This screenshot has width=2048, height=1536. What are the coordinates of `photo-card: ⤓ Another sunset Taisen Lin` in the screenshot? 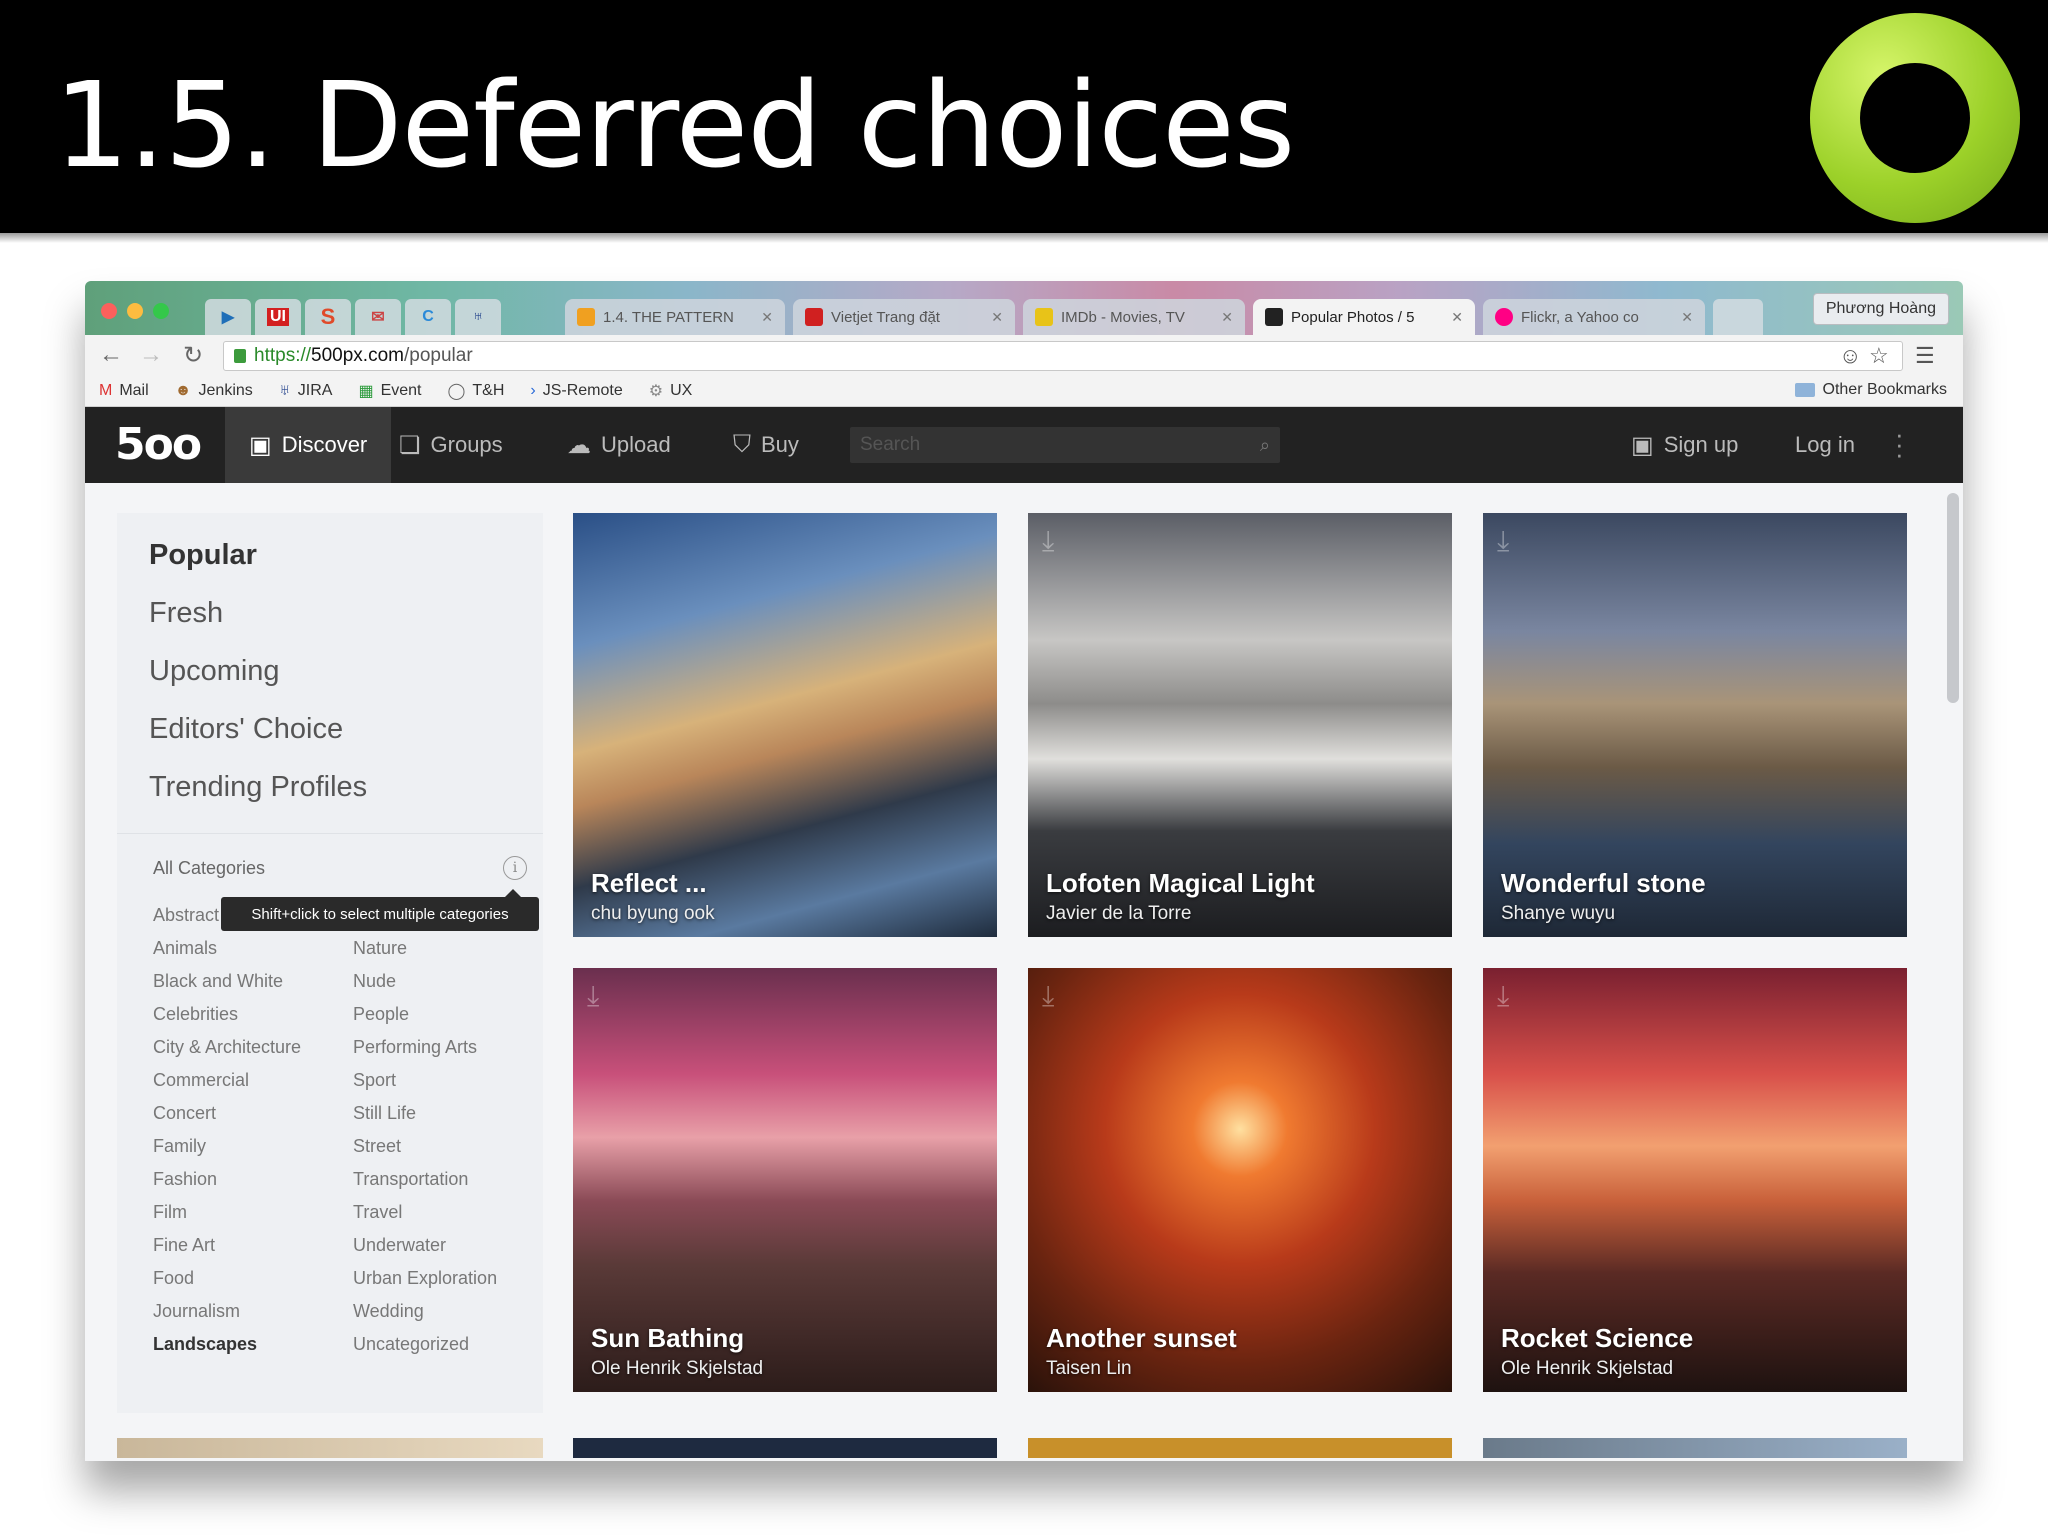 It's located at (1240, 1180).